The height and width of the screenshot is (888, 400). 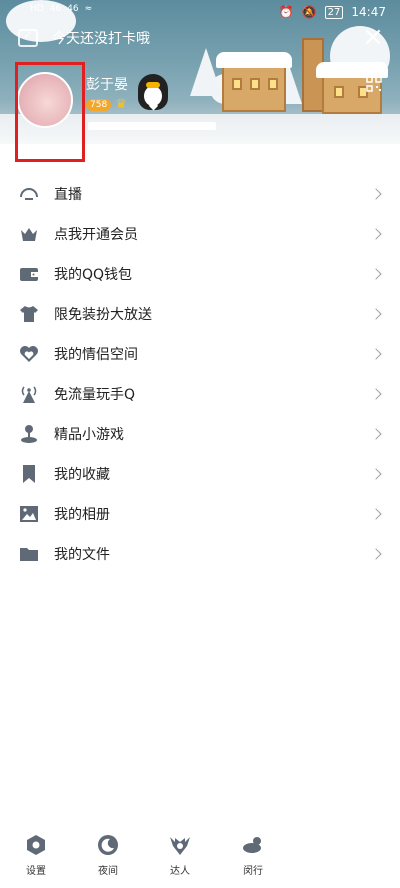 What do you see at coordinates (29, 354) in the screenshot?
I see `heart-icon` at bounding box center [29, 354].